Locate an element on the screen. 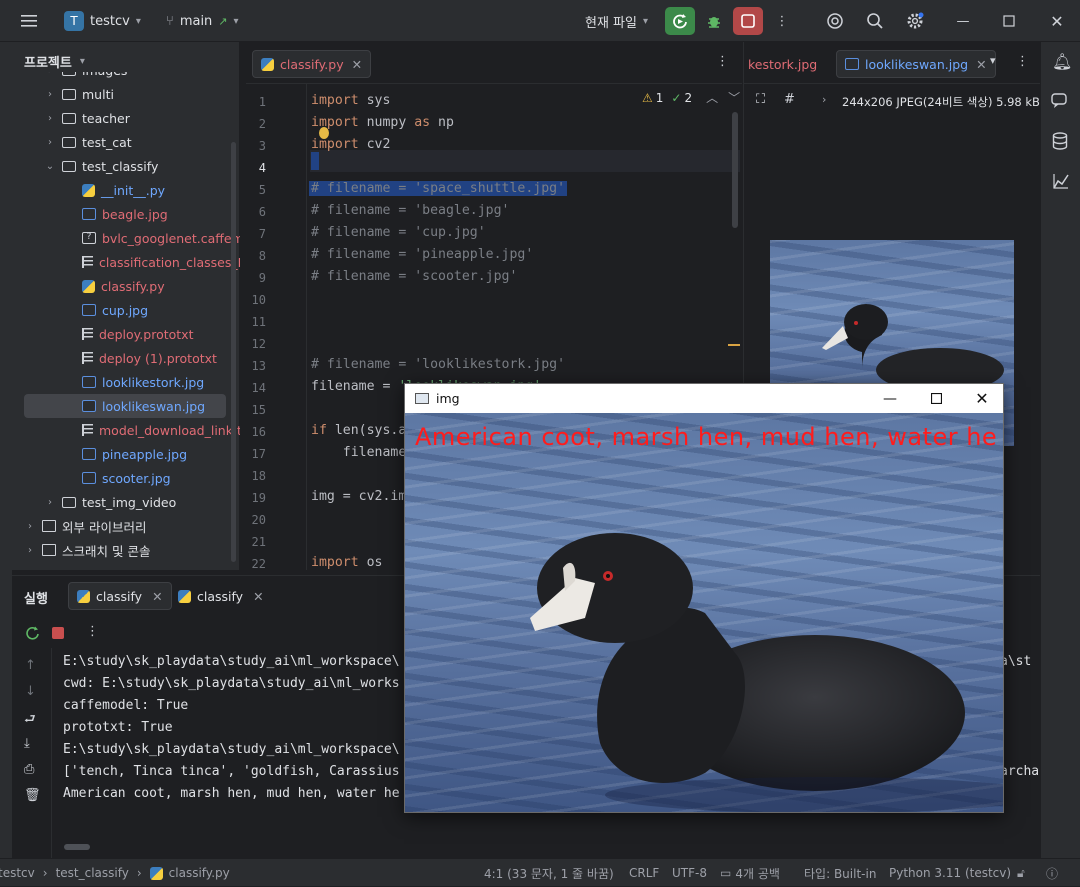  file-encoding: UTF-8 is located at coordinates (689, 873).